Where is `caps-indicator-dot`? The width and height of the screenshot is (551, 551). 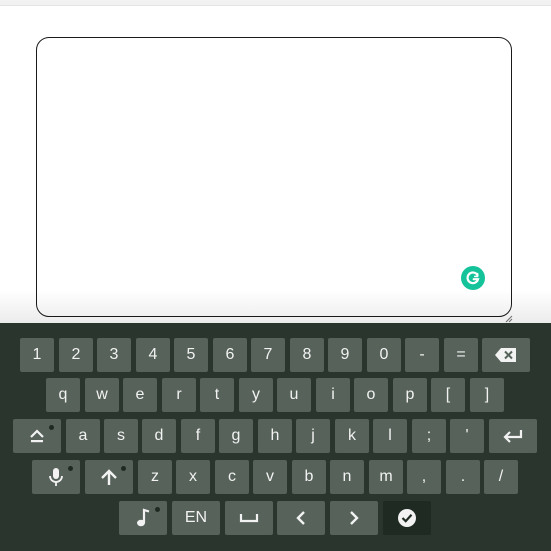
caps-indicator-dot is located at coordinates (51, 427).